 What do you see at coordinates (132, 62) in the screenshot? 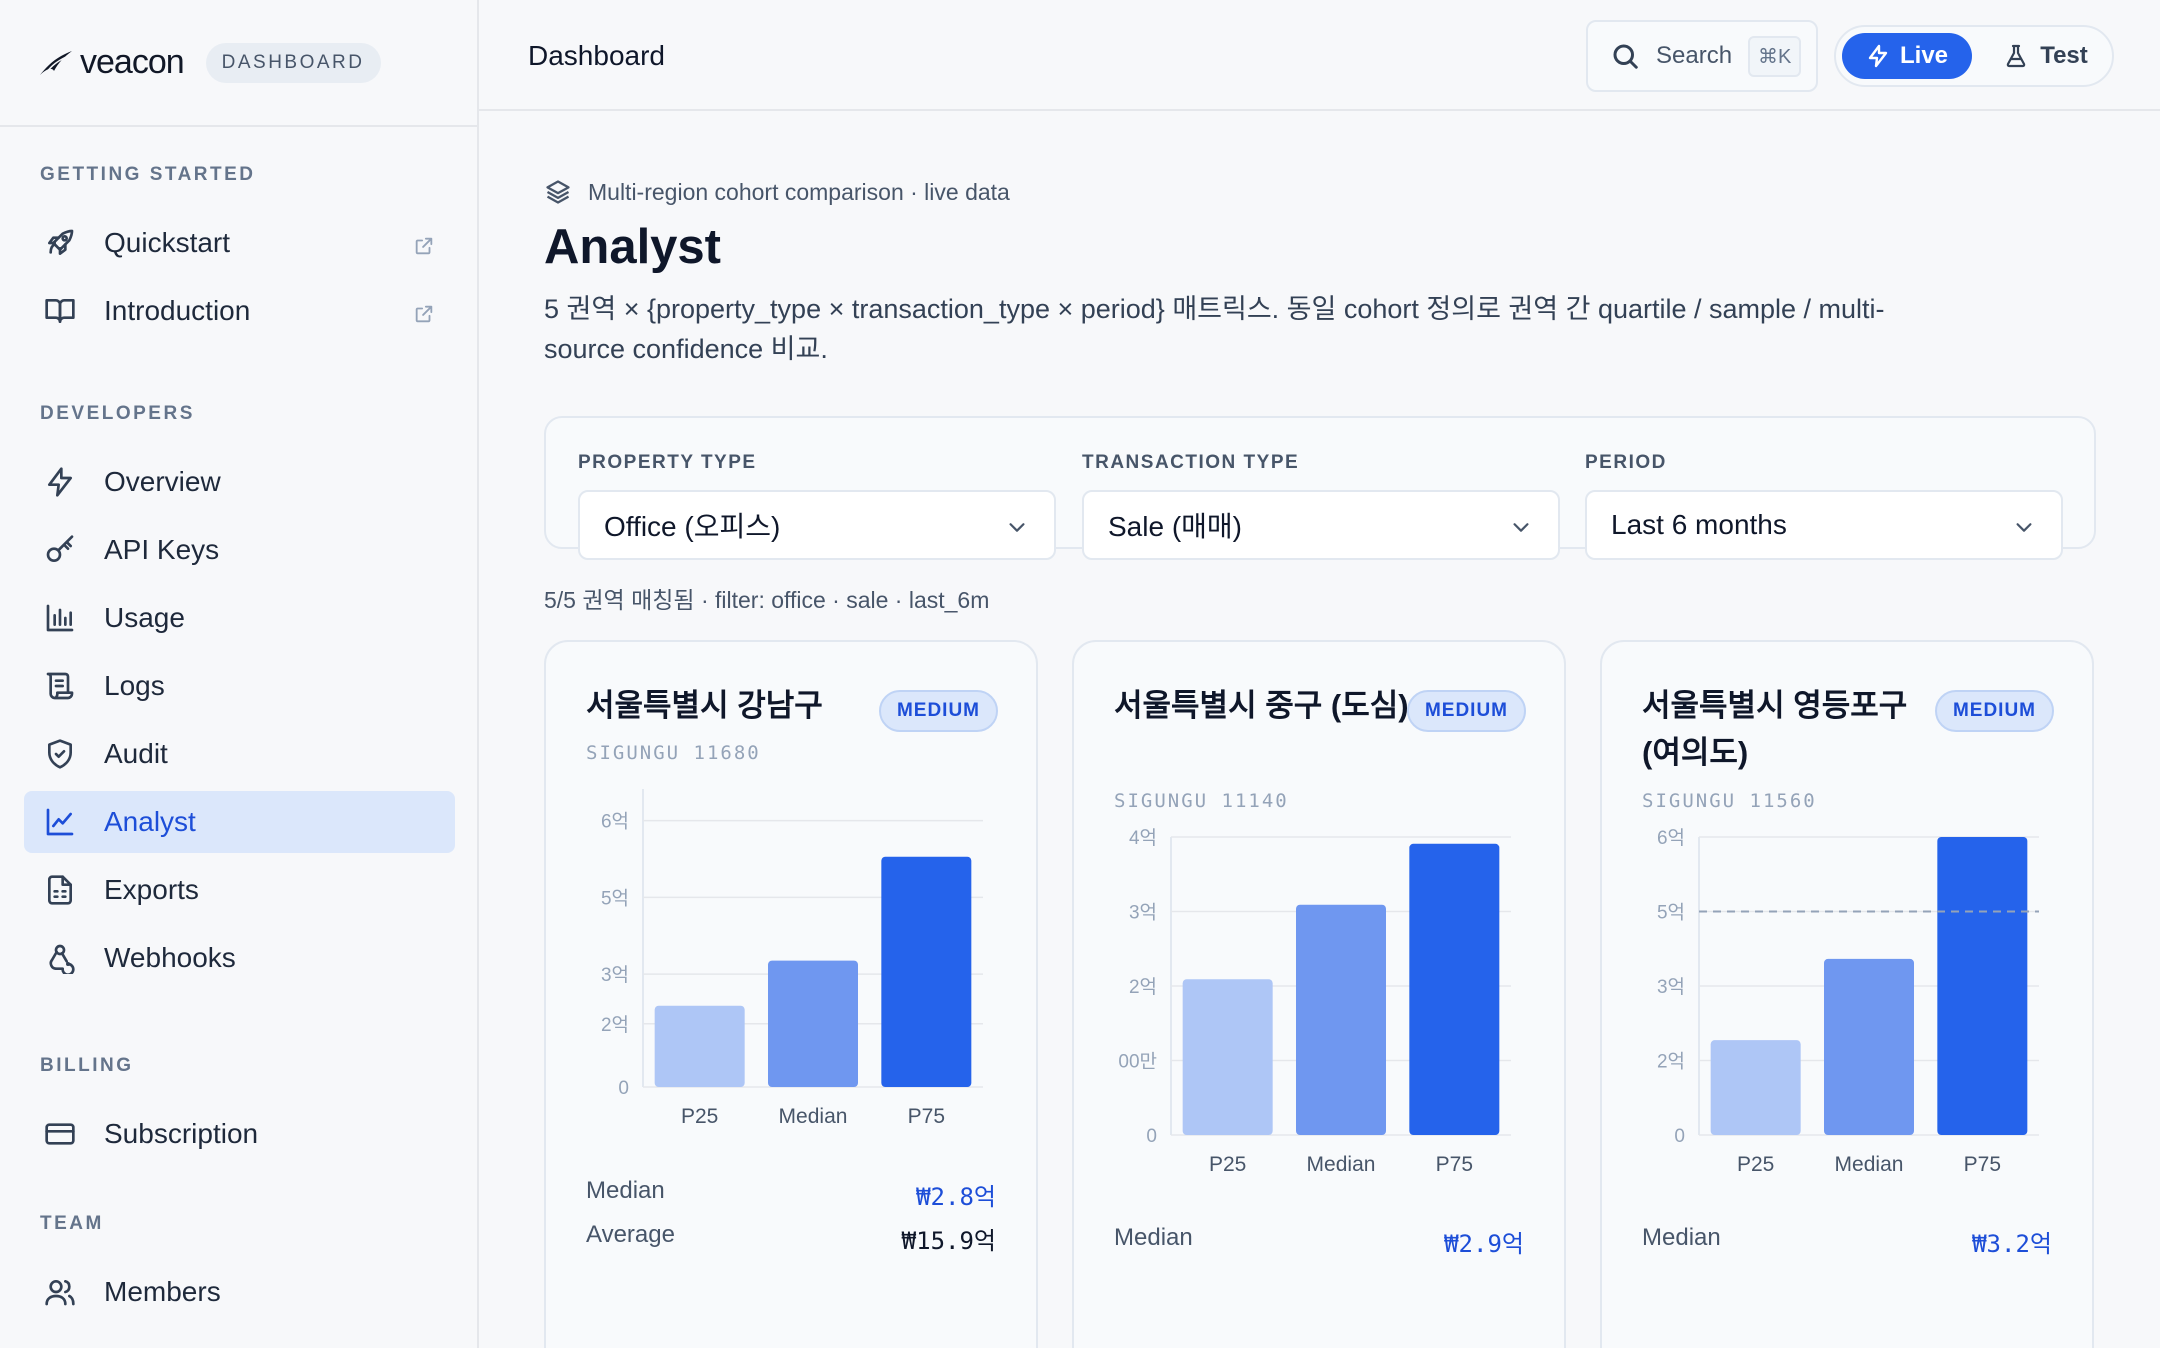
I see `logo-text: veacon` at bounding box center [132, 62].